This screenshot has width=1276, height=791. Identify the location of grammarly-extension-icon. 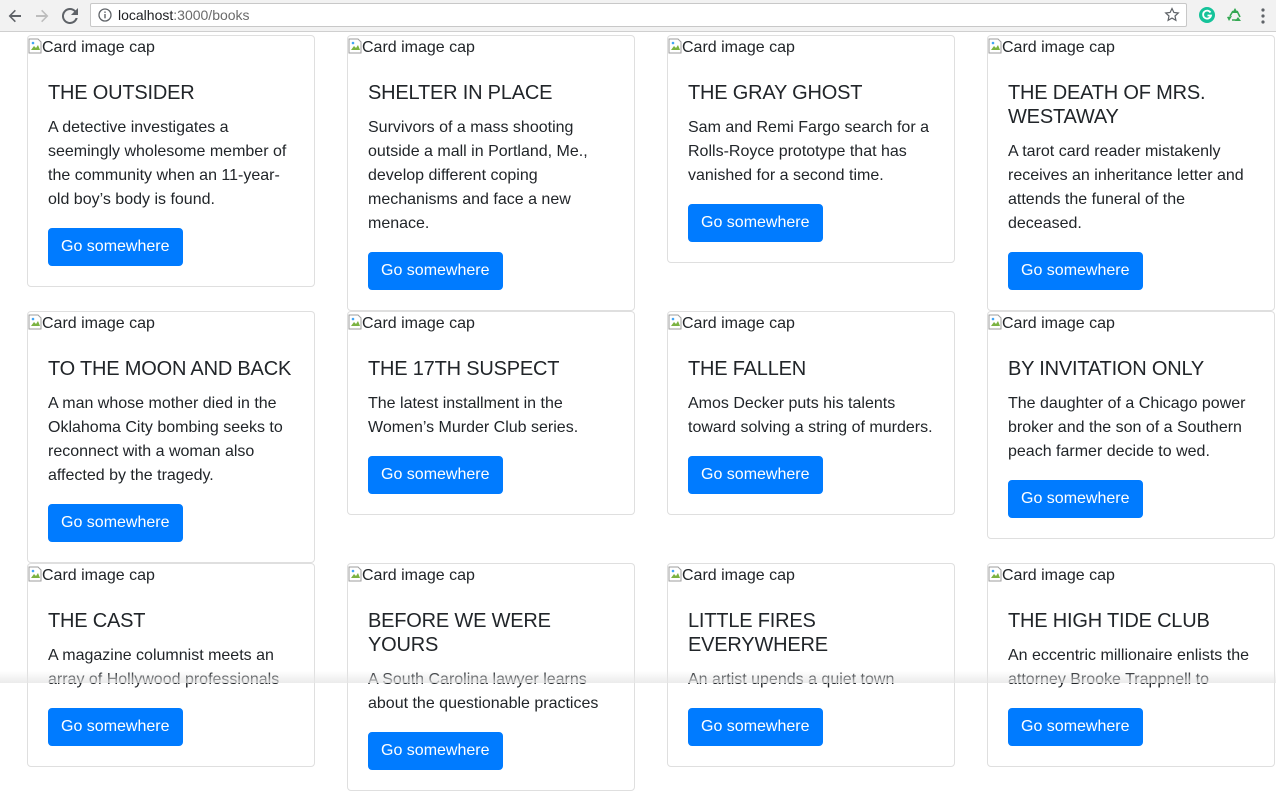
(1207, 15).